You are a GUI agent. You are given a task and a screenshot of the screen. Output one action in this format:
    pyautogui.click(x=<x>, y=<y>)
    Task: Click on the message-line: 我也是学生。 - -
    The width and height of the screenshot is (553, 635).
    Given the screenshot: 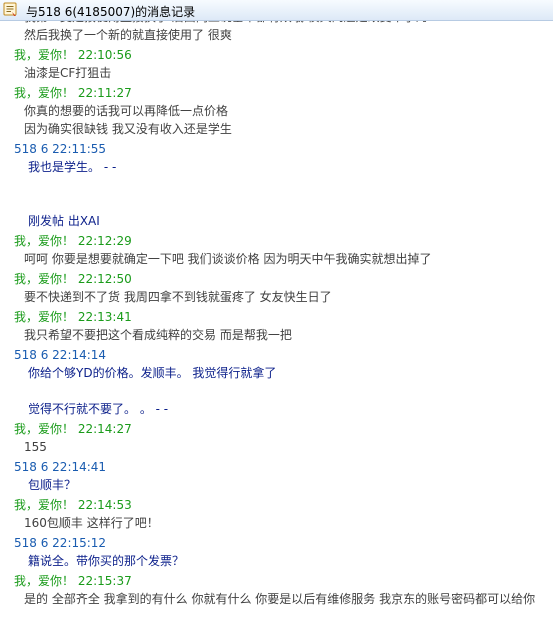 What is the action you would take?
    pyautogui.click(x=72, y=167)
    